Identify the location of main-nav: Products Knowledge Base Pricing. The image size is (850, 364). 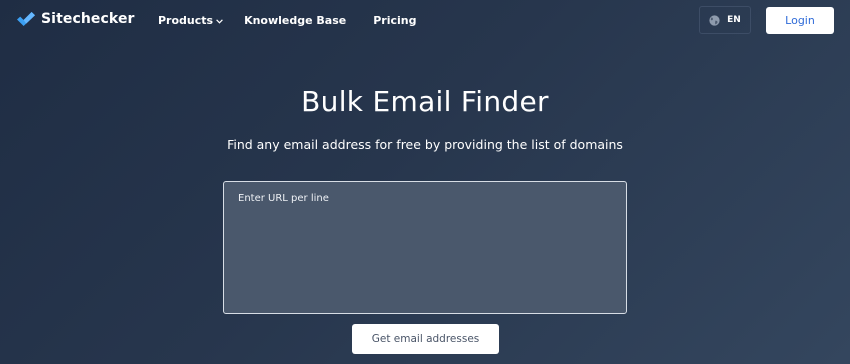
(287, 20).